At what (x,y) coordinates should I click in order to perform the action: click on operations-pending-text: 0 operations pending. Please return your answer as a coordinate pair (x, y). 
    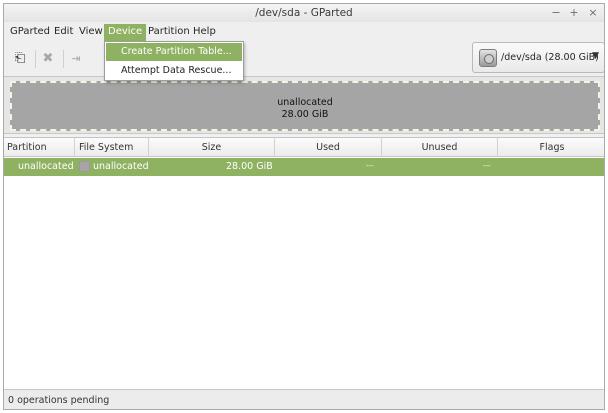
    Looking at the image, I should click on (59, 400).